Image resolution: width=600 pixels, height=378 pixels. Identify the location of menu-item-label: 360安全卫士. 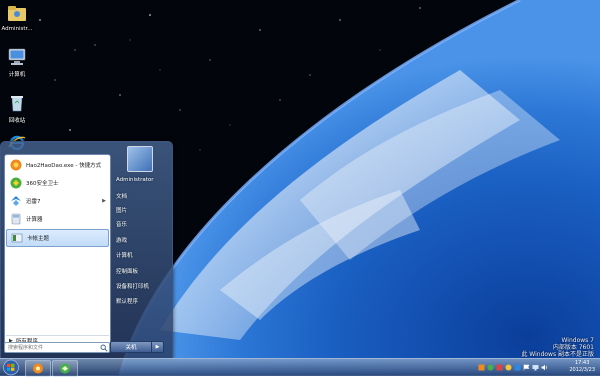
(42, 184).